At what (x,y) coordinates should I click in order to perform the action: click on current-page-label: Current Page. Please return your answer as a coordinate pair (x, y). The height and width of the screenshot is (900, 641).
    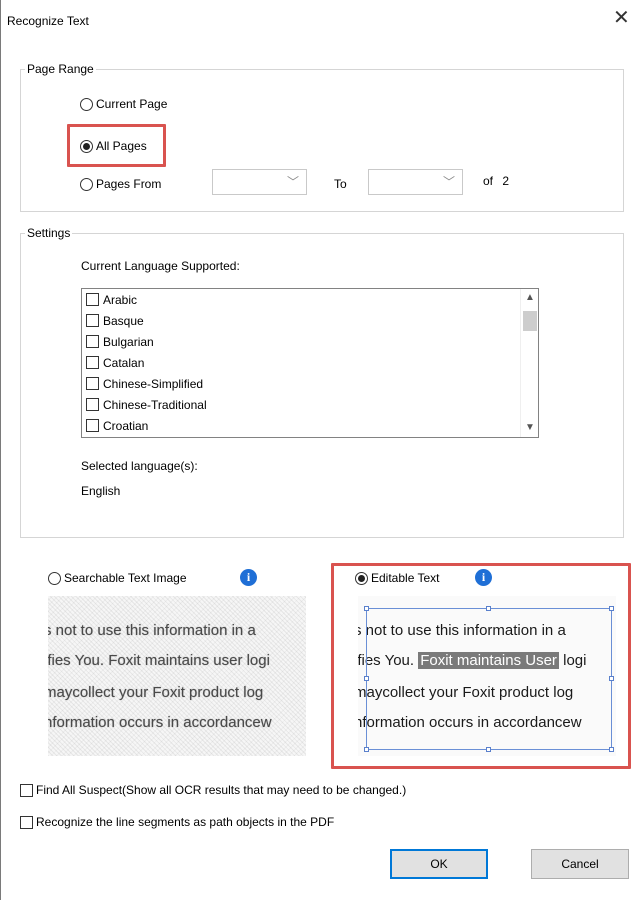
    Looking at the image, I should click on (132, 104).